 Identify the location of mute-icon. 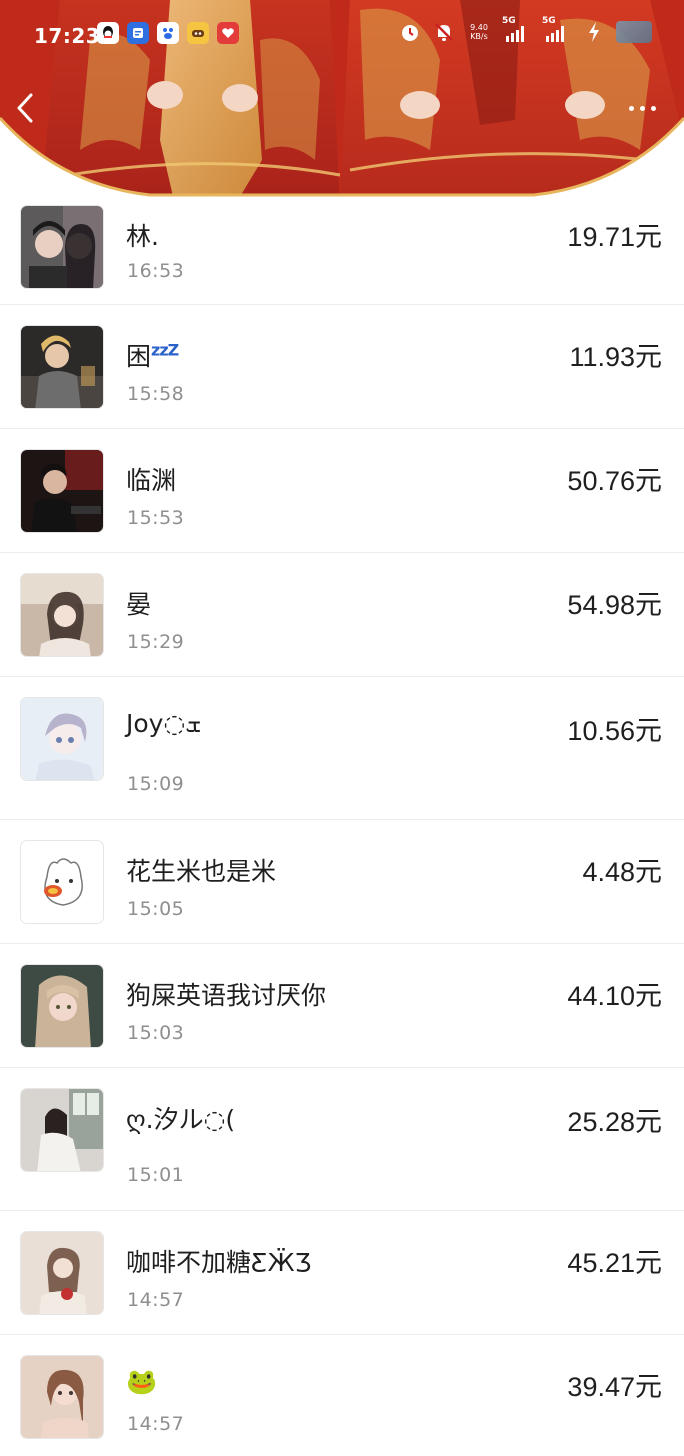
(444, 32).